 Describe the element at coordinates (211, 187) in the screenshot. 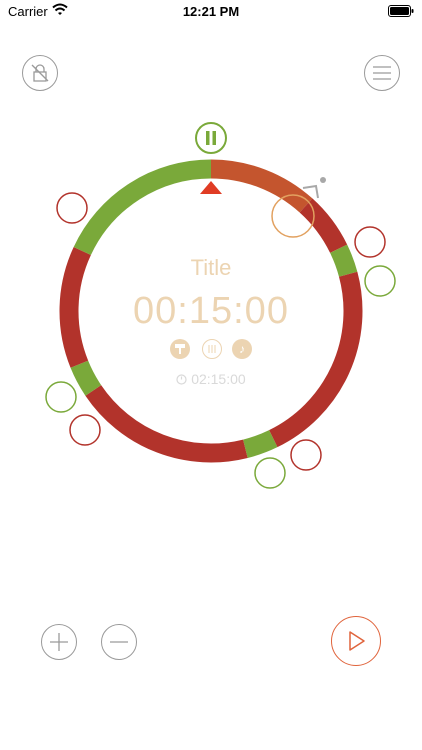

I see `start-marker-icon` at that location.